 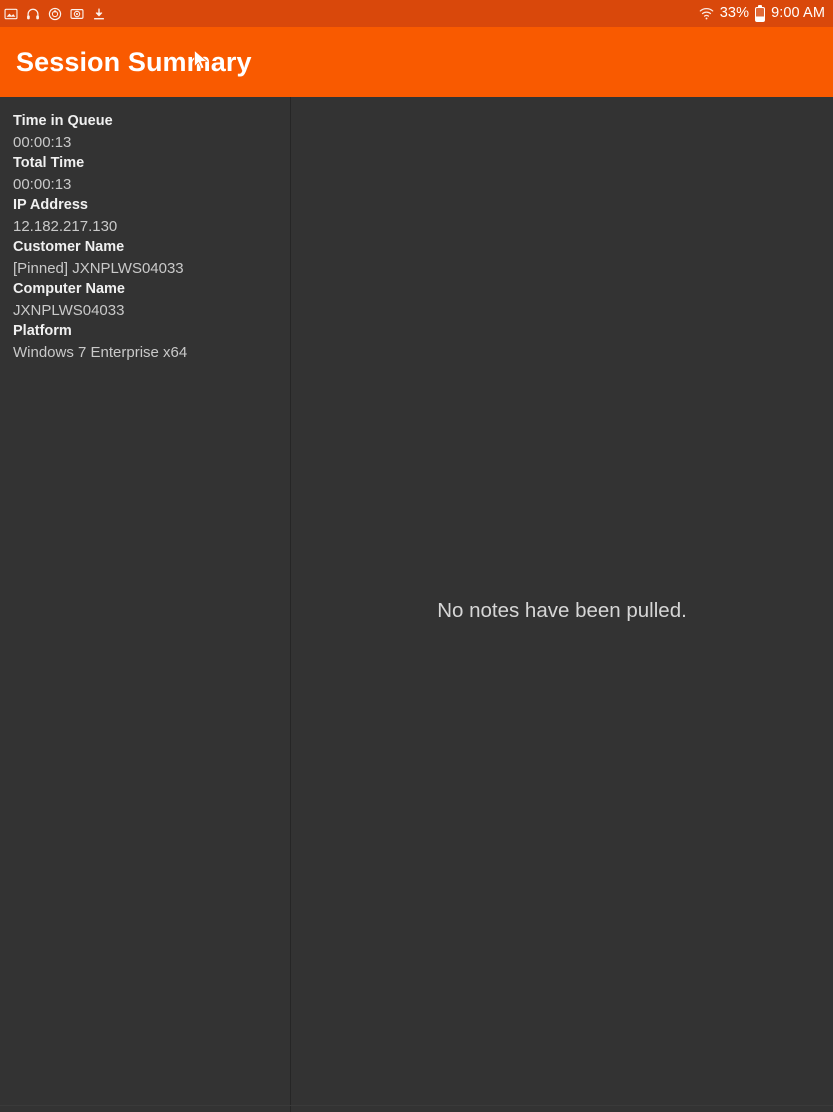 I want to click on status-bar-system-indicators: 33% 9:00 AM, so click(x=762, y=13).